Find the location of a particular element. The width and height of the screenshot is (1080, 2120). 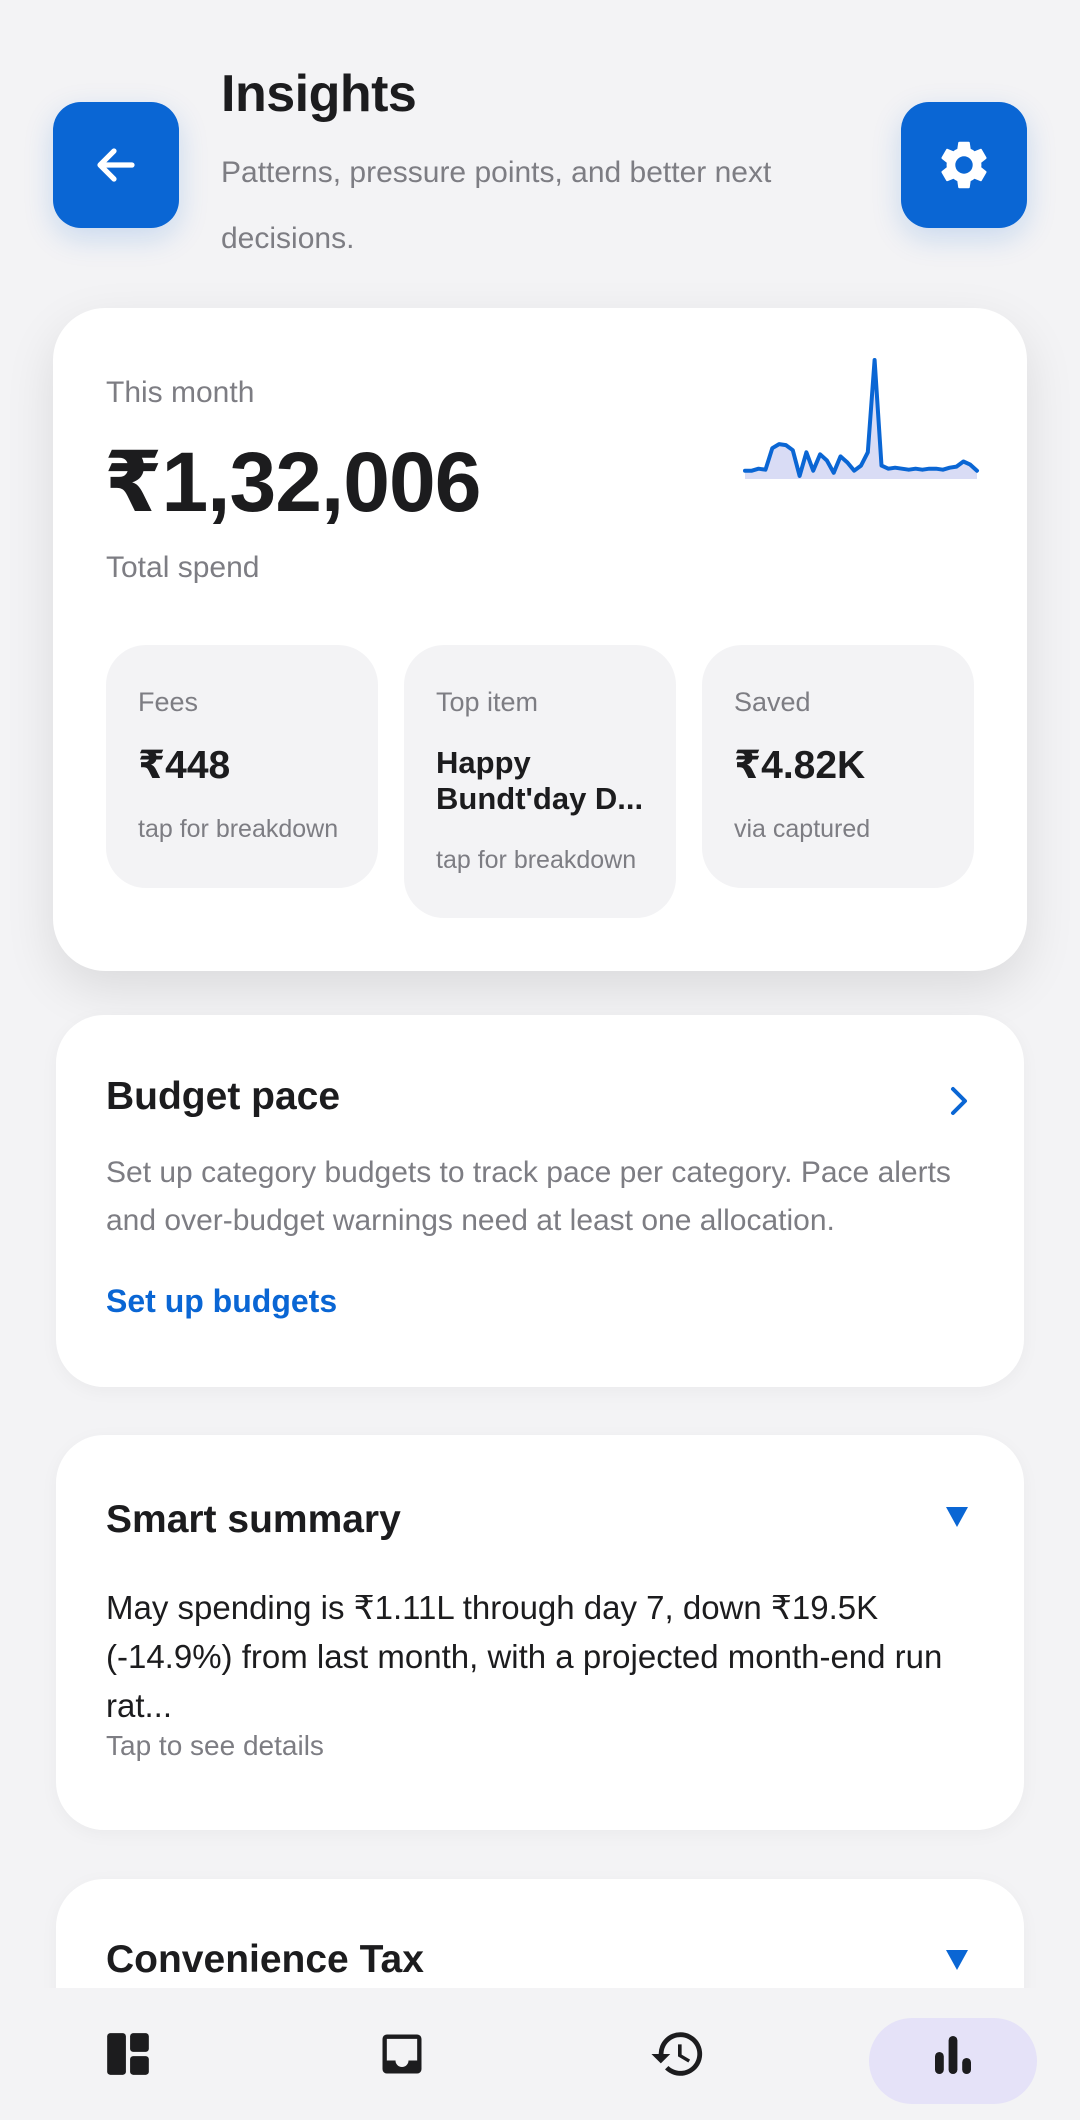

saved-stat-tile: Saved ₹4.82K via captured is located at coordinates (838, 766).